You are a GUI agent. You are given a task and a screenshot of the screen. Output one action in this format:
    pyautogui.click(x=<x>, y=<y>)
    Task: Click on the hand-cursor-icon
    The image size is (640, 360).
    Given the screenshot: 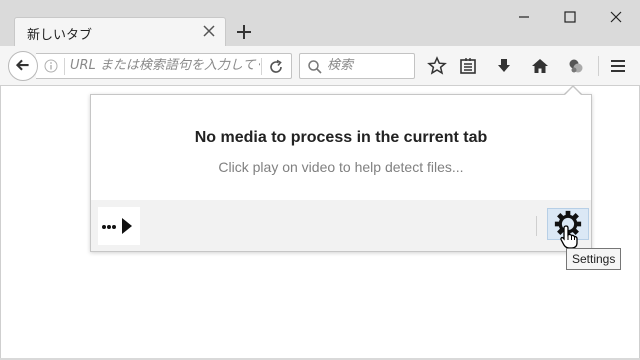 What is the action you would take?
    pyautogui.click(x=569, y=237)
    